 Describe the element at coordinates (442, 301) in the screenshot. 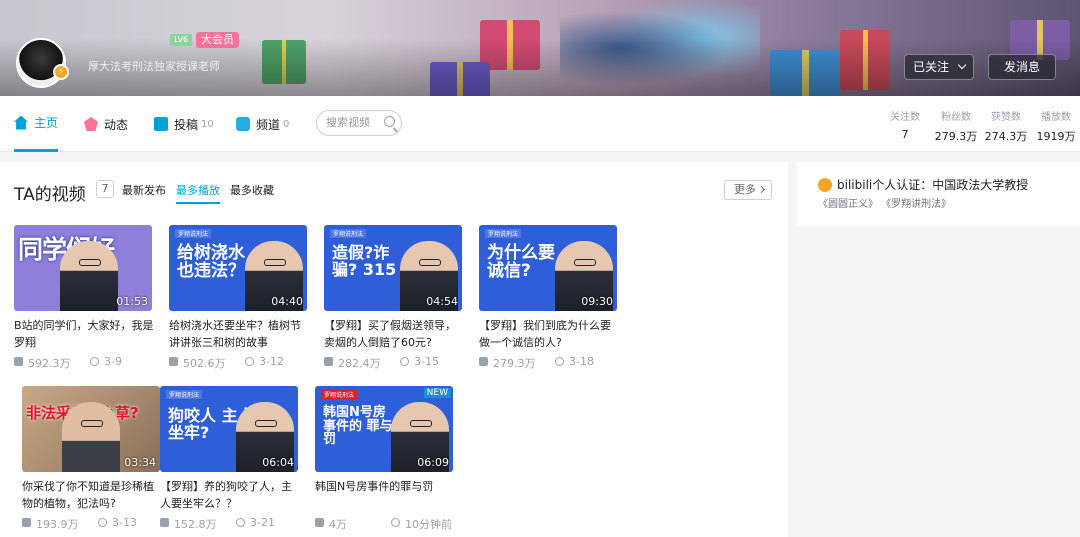

I see `duration: 04:54` at that location.